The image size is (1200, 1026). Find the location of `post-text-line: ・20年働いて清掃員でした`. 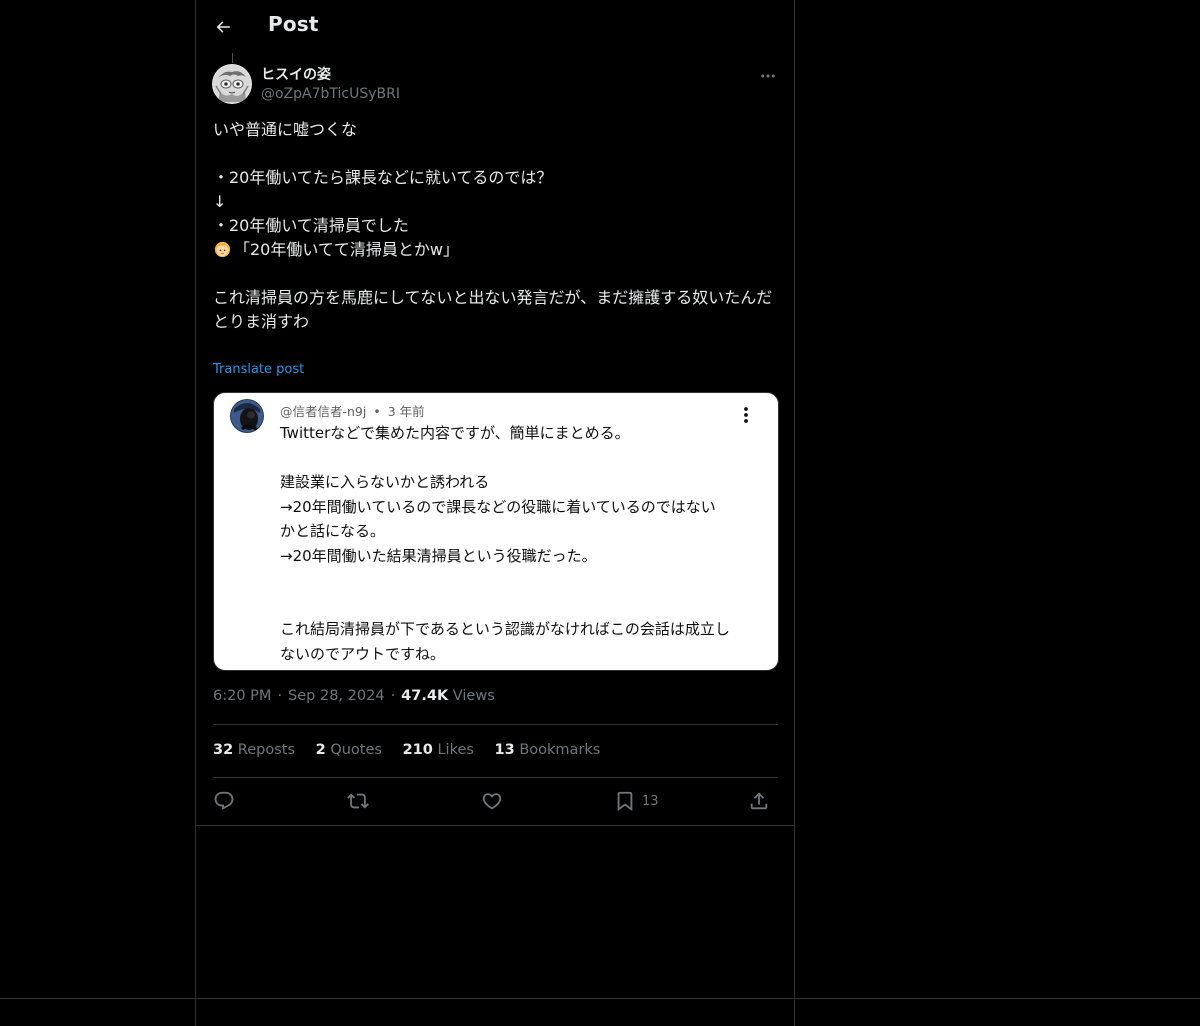

post-text-line: ・20年働いて清掃員でした is located at coordinates (311, 225).